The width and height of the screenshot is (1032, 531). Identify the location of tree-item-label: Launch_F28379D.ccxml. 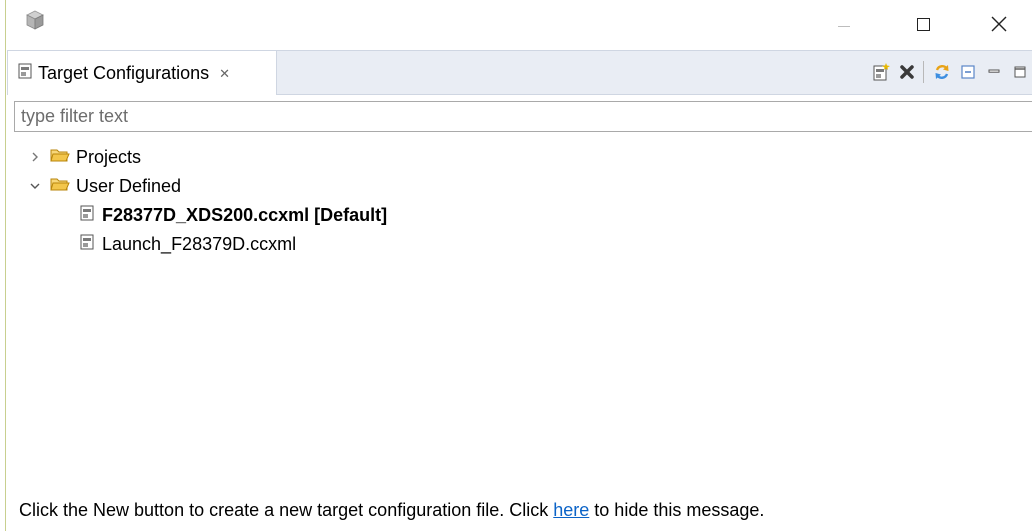
(199, 243).